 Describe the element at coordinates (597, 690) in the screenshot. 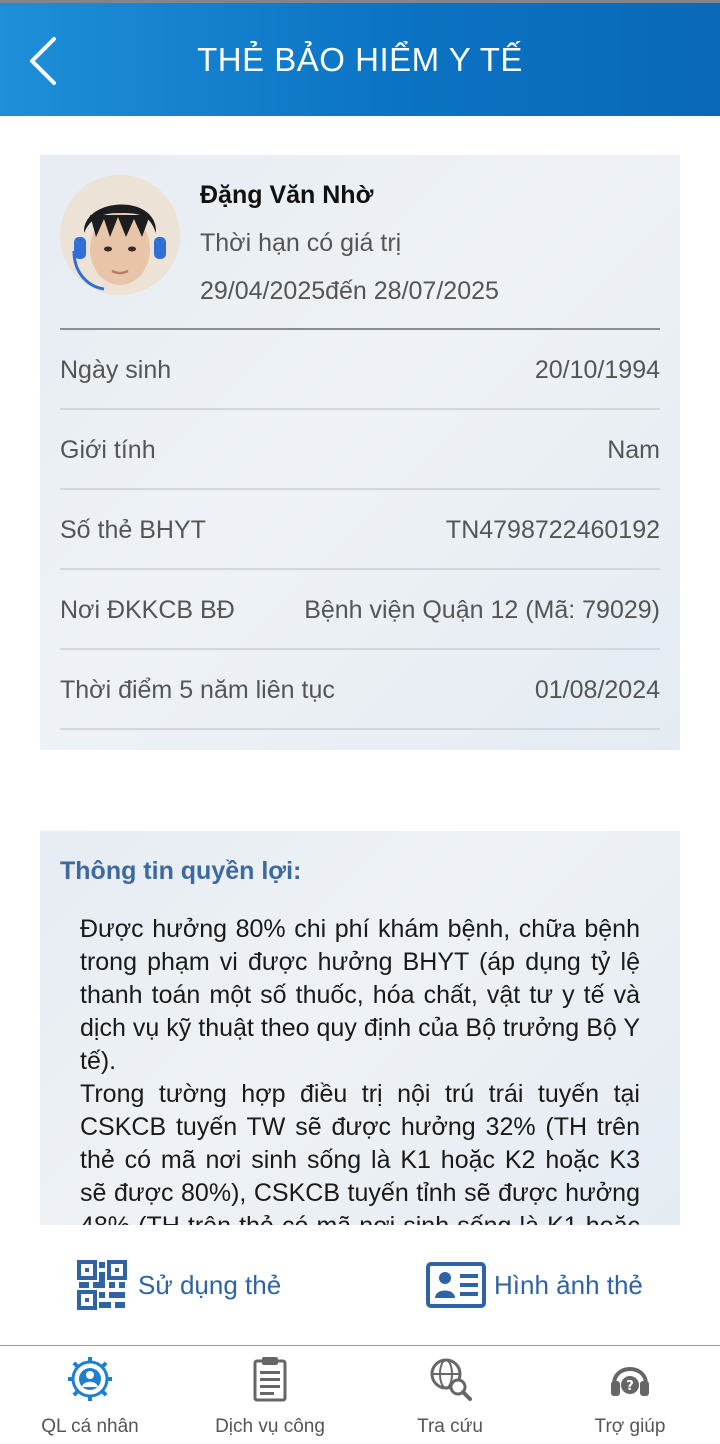

I see `row-value: 01/08/2024` at that location.